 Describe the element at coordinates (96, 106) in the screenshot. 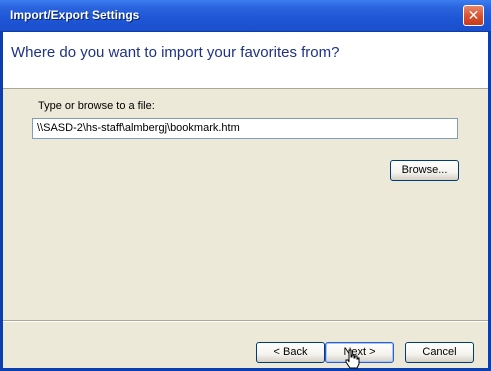

I see `file-field-label: Type or browse to a file:` at that location.